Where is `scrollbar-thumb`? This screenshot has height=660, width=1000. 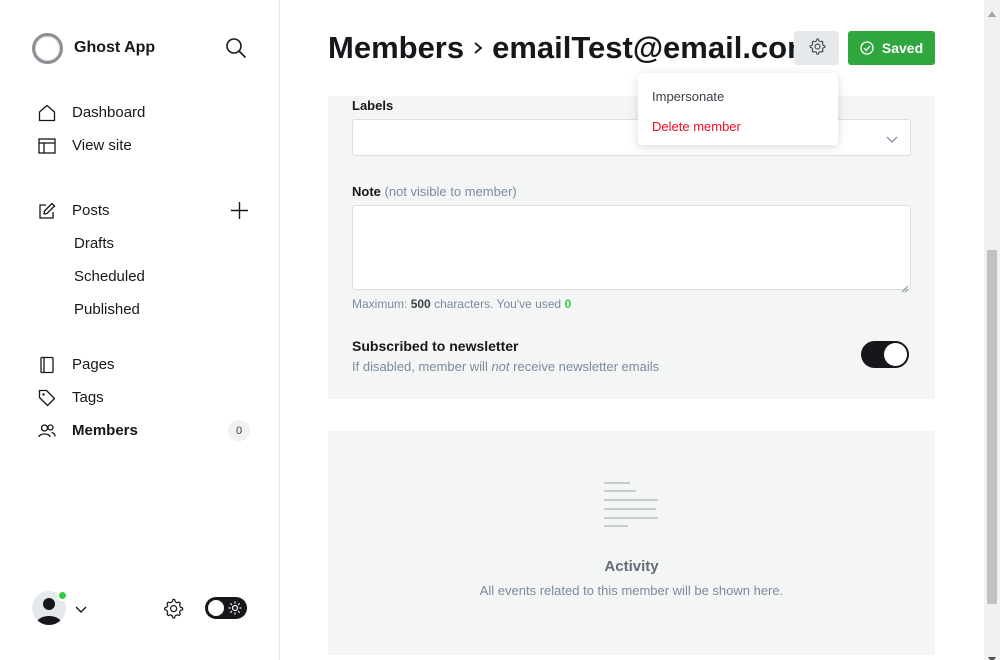 scrollbar-thumb is located at coordinates (992, 427).